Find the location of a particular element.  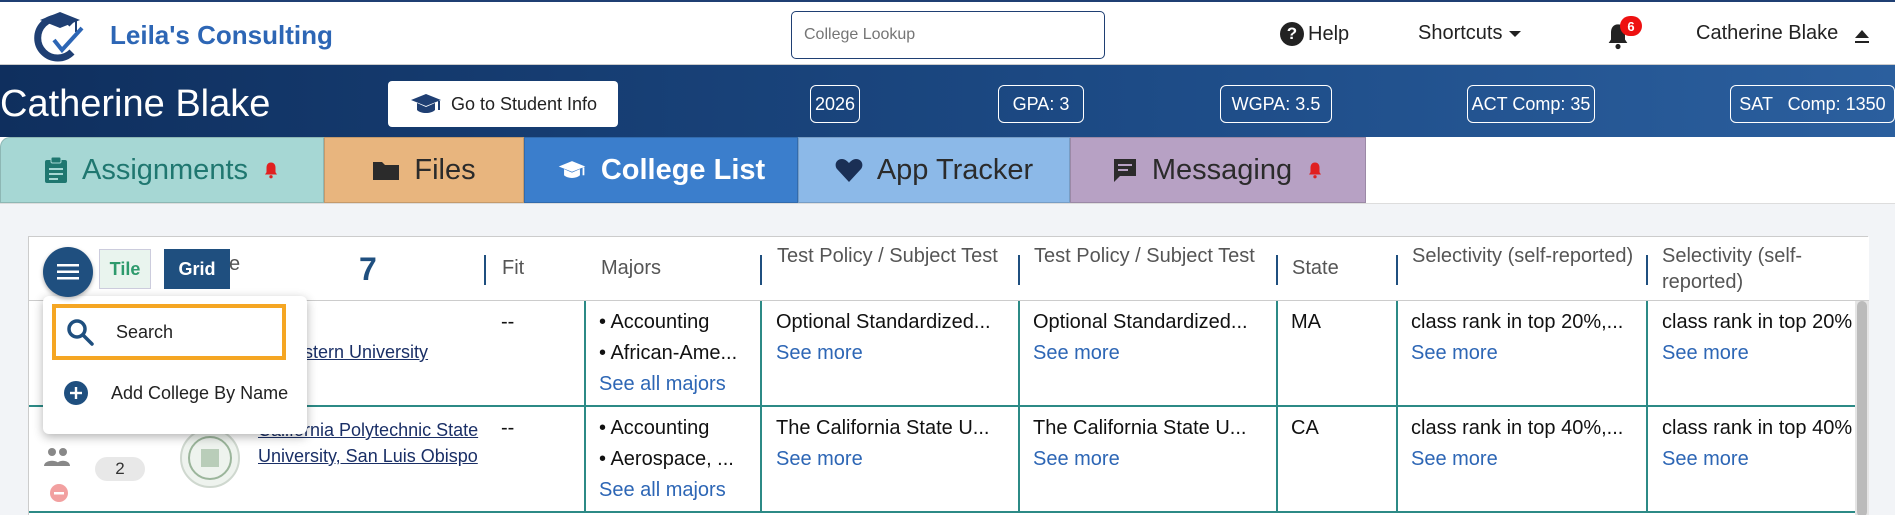

people-icon is located at coordinates (57, 457).